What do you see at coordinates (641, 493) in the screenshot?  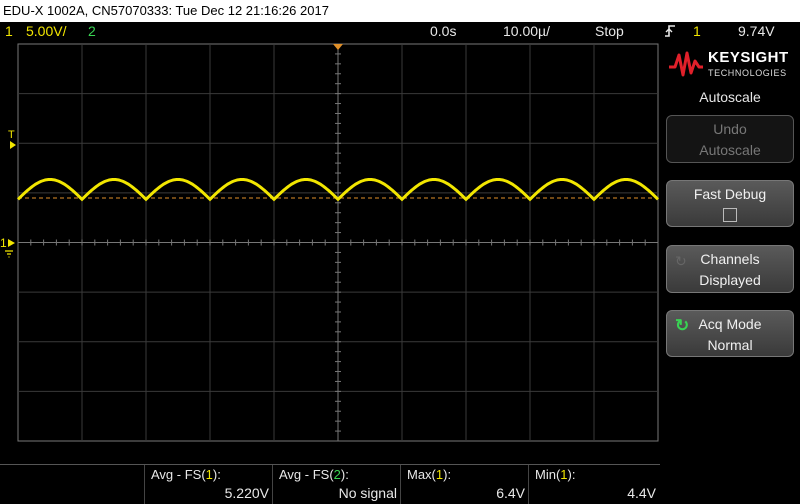 I see `meas-value: 4.4V` at bounding box center [641, 493].